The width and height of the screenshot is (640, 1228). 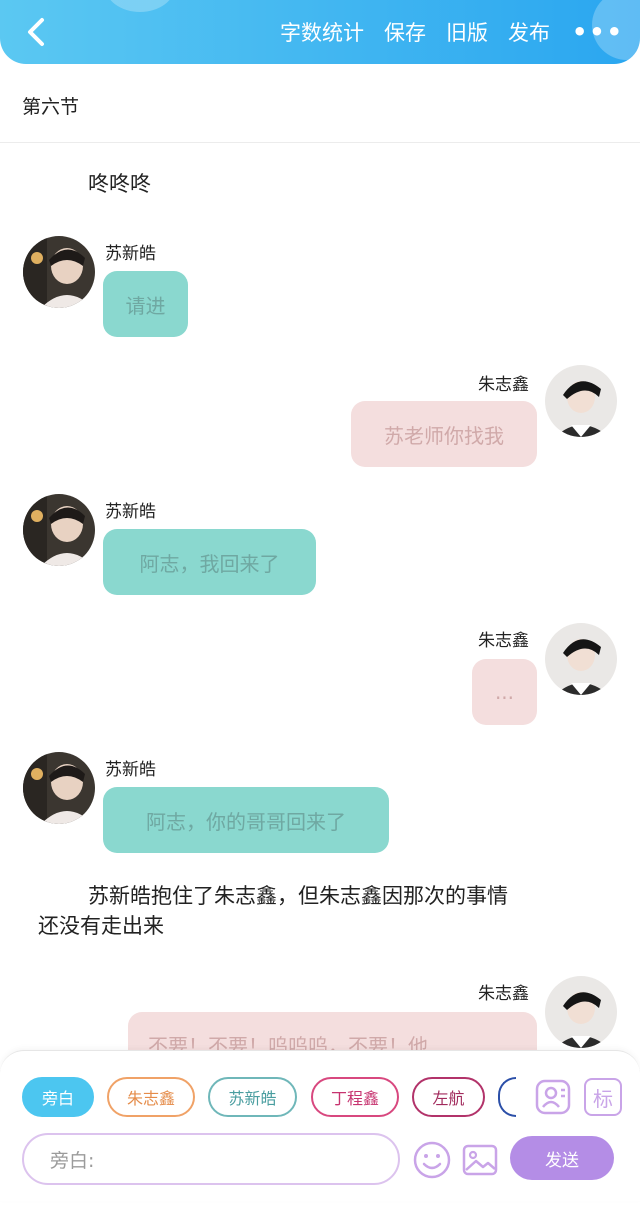 What do you see at coordinates (38, 32) in the screenshot?
I see `back-arrow-icon` at bounding box center [38, 32].